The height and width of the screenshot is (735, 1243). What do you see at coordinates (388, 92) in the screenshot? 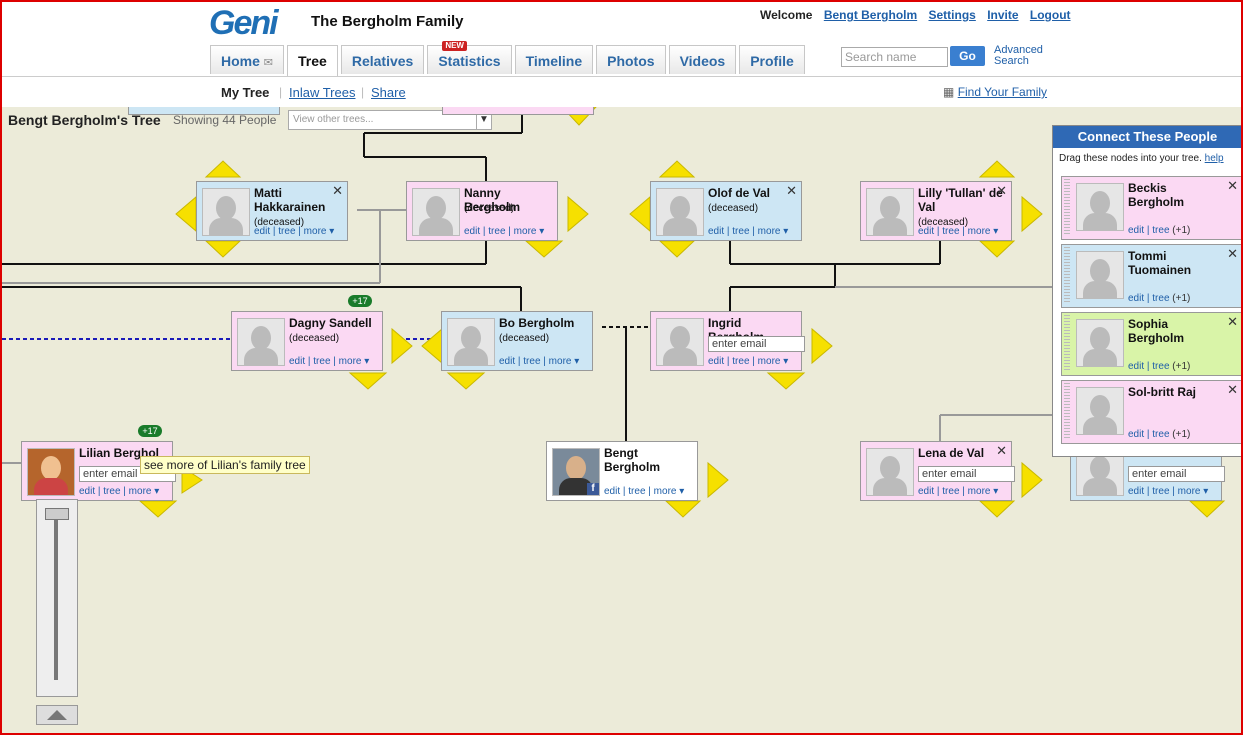
I see `share-link: Share` at bounding box center [388, 92].